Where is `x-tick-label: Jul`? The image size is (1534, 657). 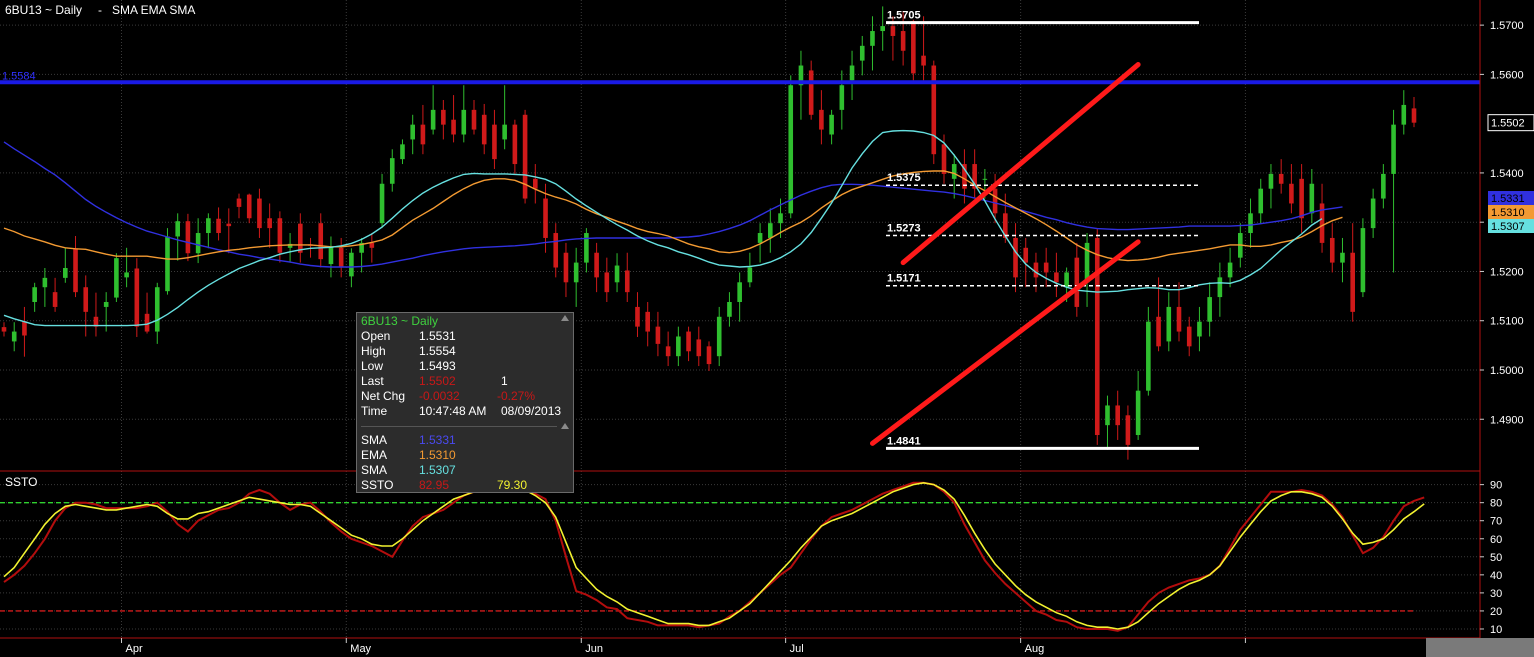
x-tick-label: Jul is located at coordinates (797, 649).